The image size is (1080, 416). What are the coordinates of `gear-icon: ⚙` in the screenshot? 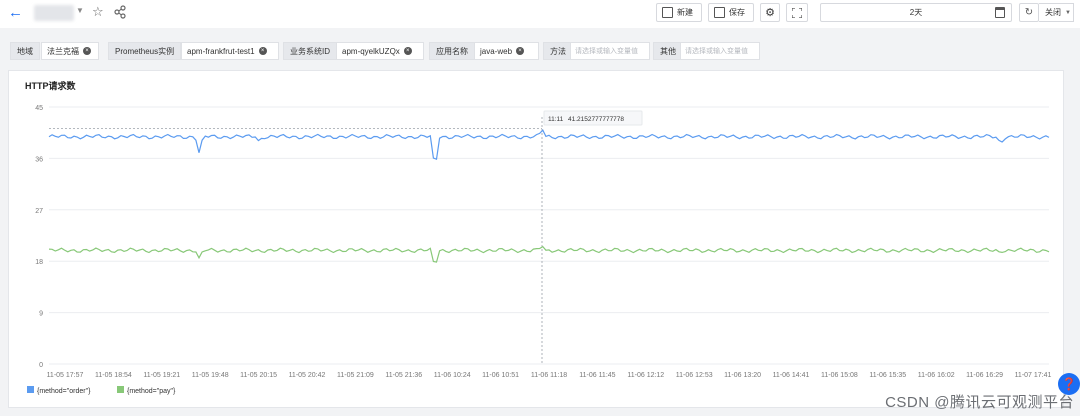 It's located at (770, 13).